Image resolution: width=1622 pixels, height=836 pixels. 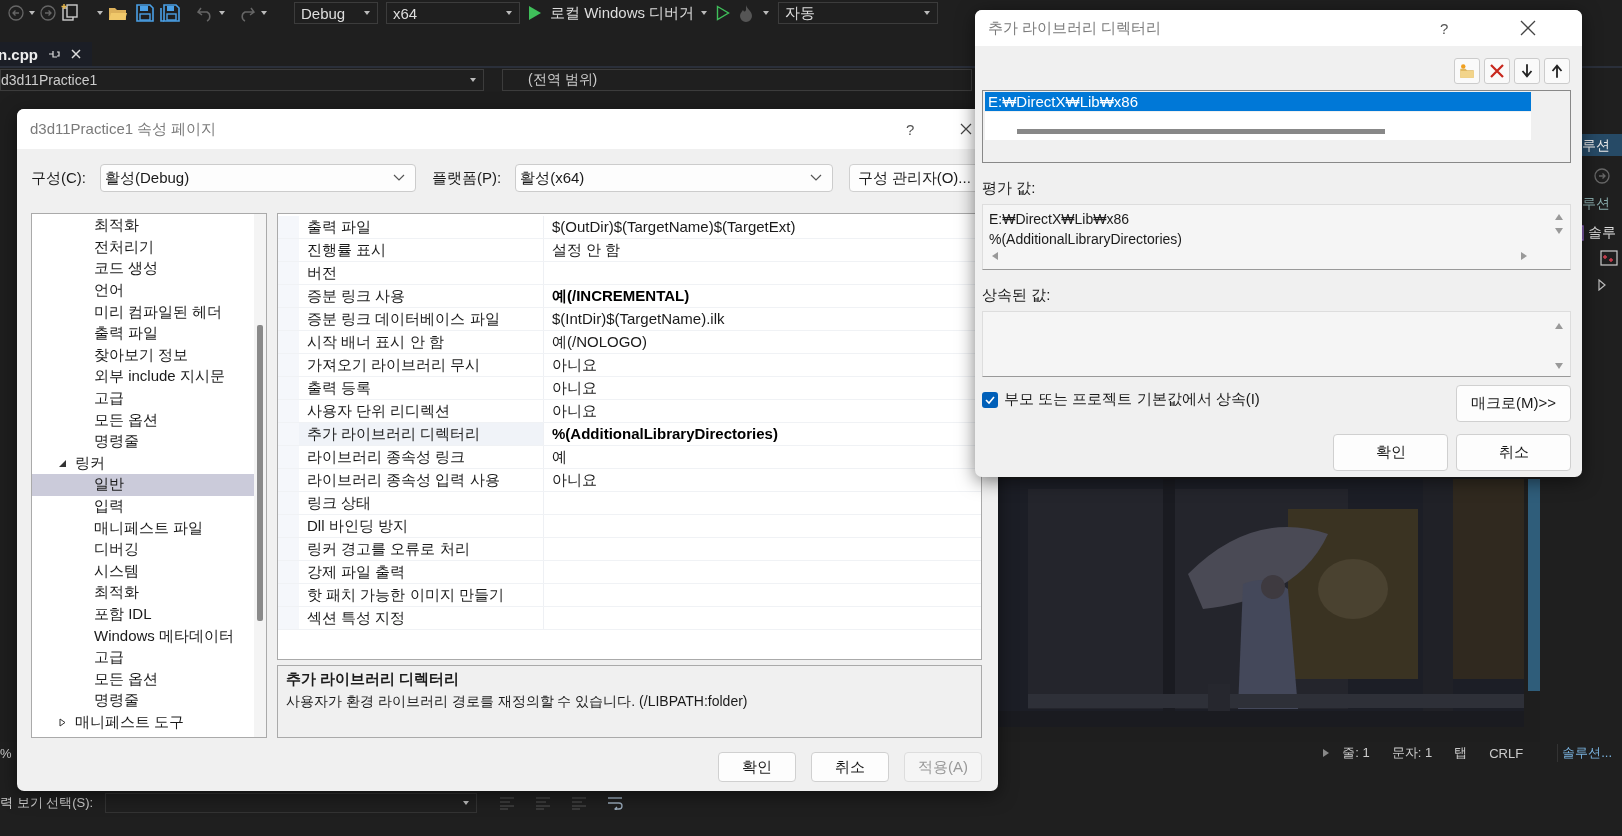 I want to click on dialog-title: d3d11Practice1 속성 페이지, so click(x=123, y=129).